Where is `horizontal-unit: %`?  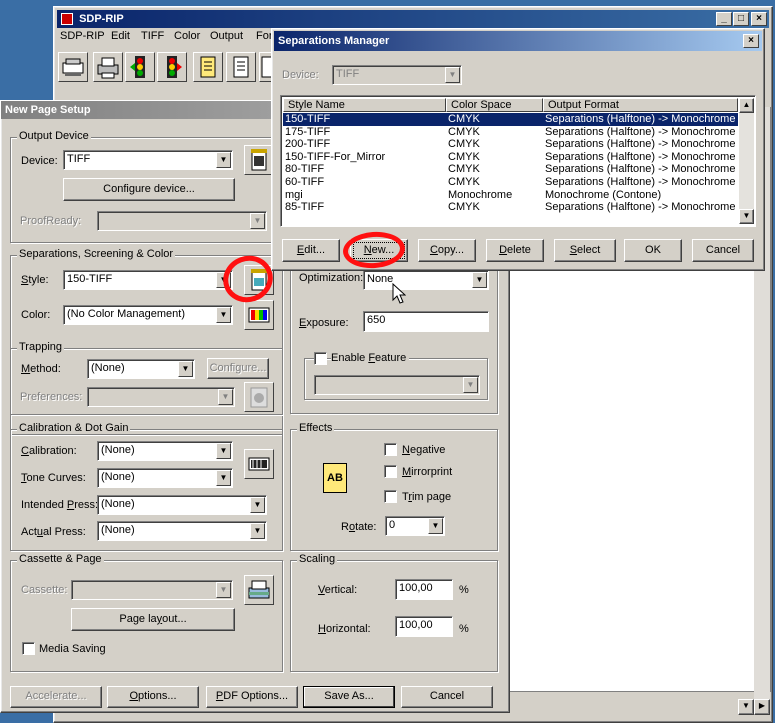
horizontal-unit: % is located at coordinates (464, 629).